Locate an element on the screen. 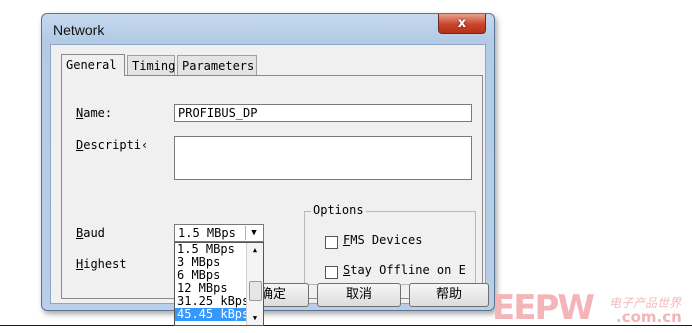 The image size is (692, 333). description-label-rest: escripti‹ is located at coordinates (116, 145).